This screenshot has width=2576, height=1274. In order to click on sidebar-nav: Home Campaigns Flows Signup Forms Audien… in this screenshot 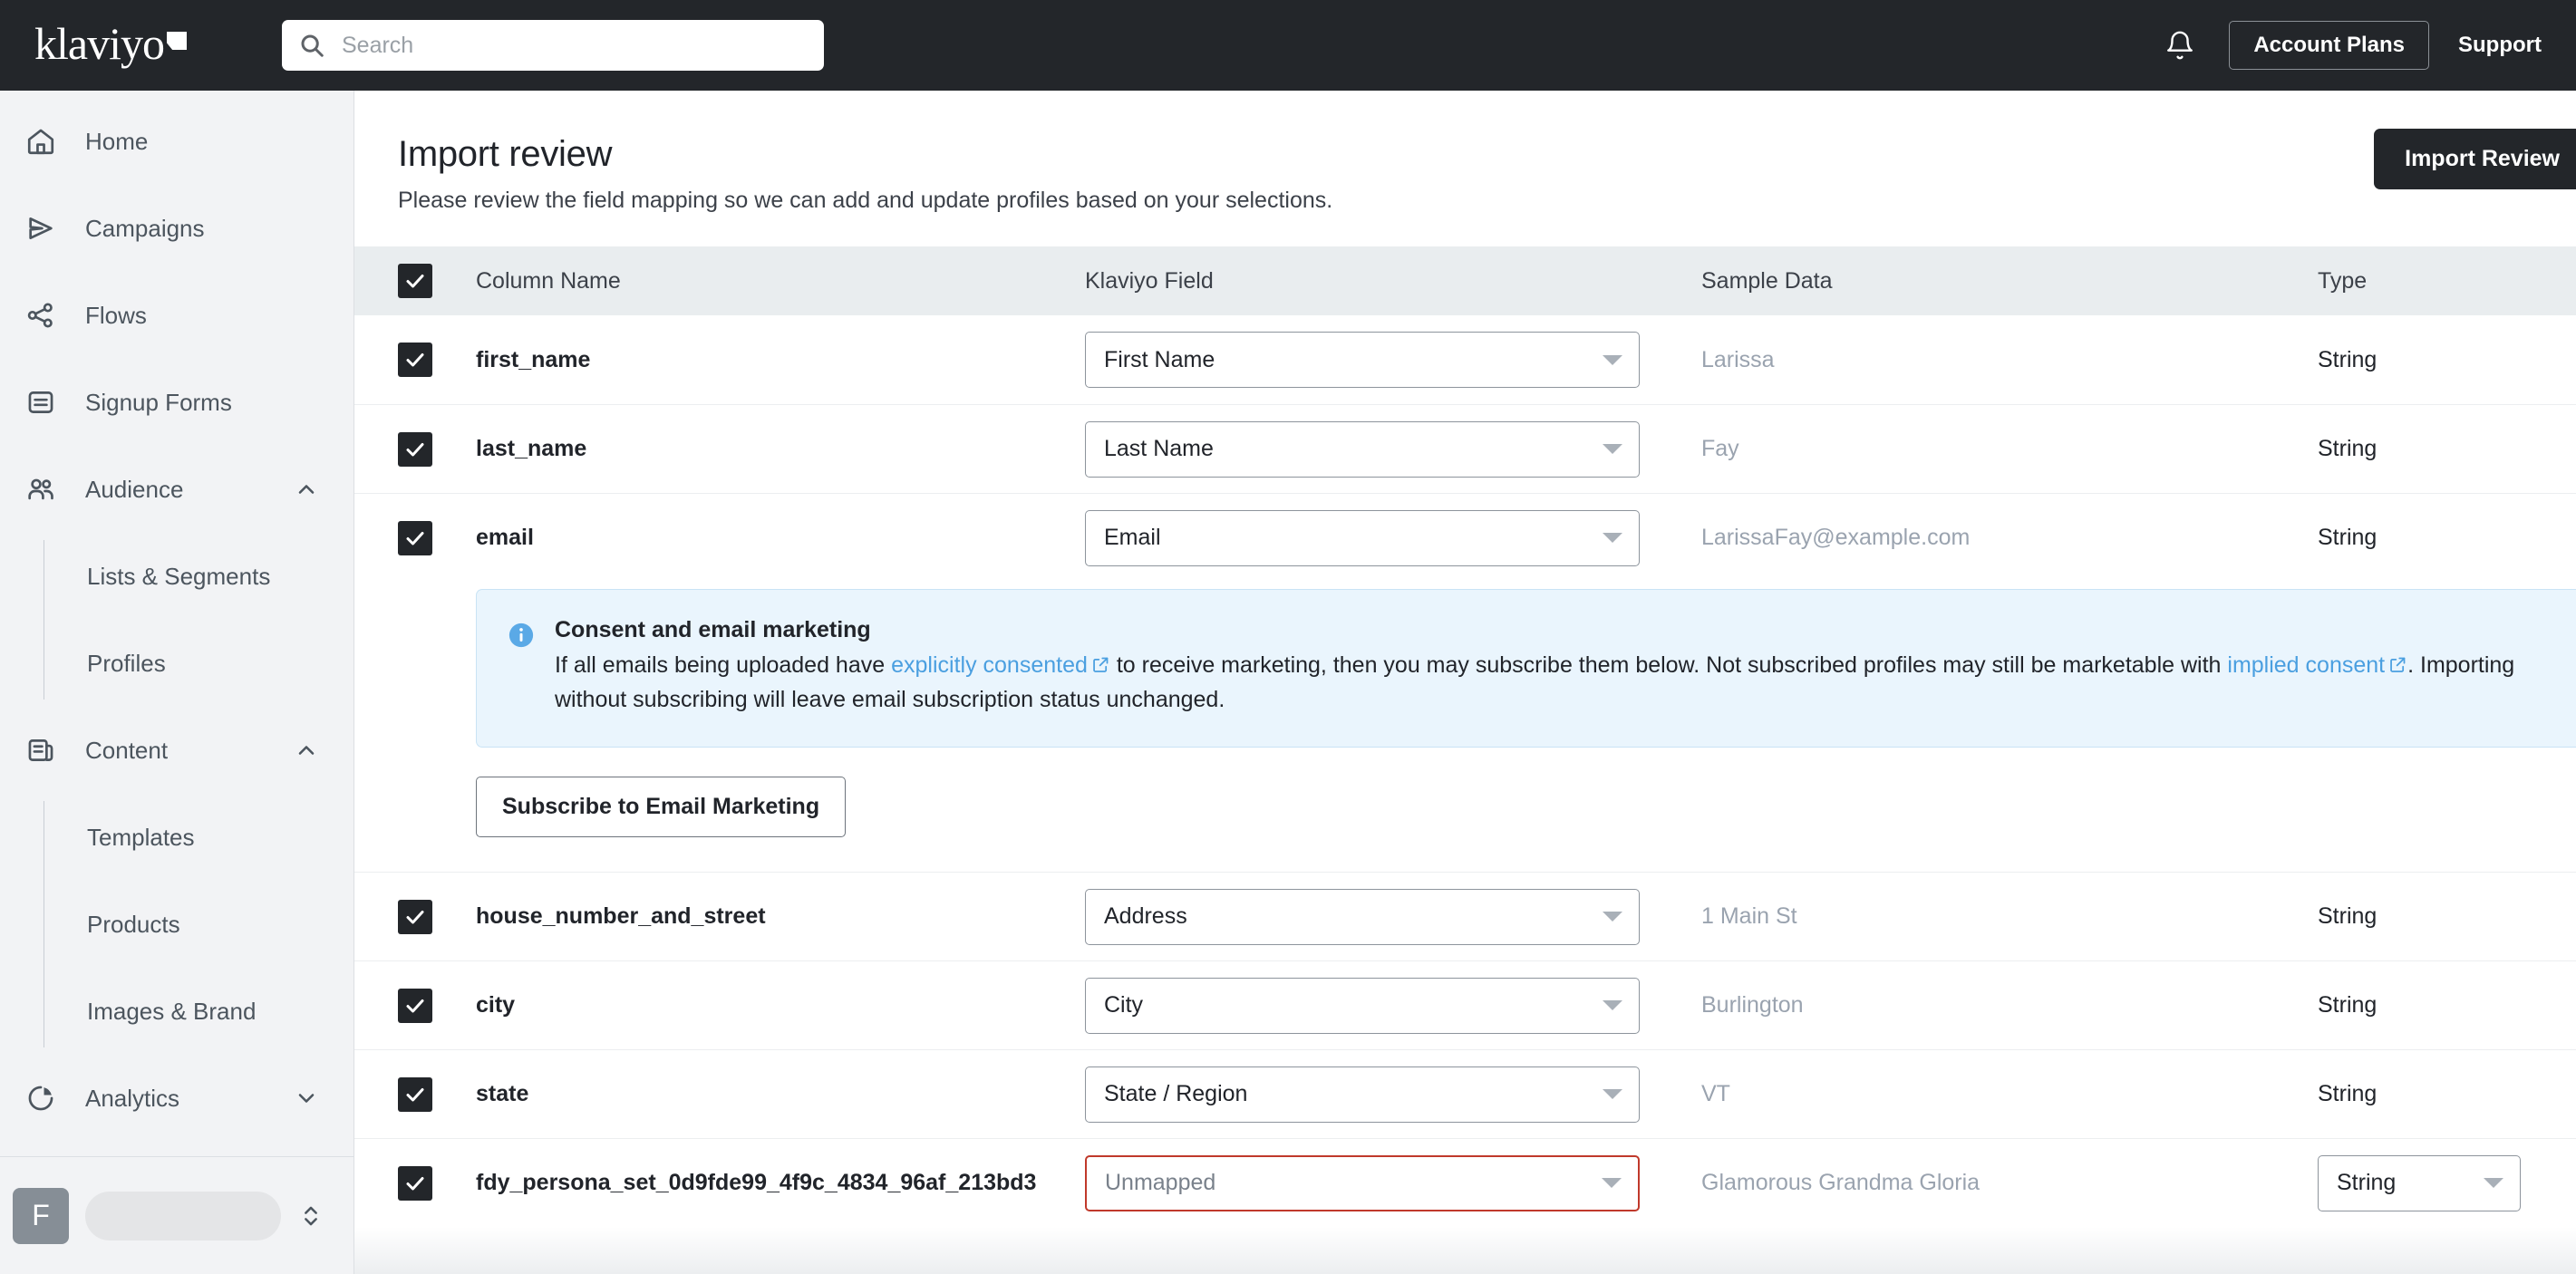, I will do `click(176, 623)`.